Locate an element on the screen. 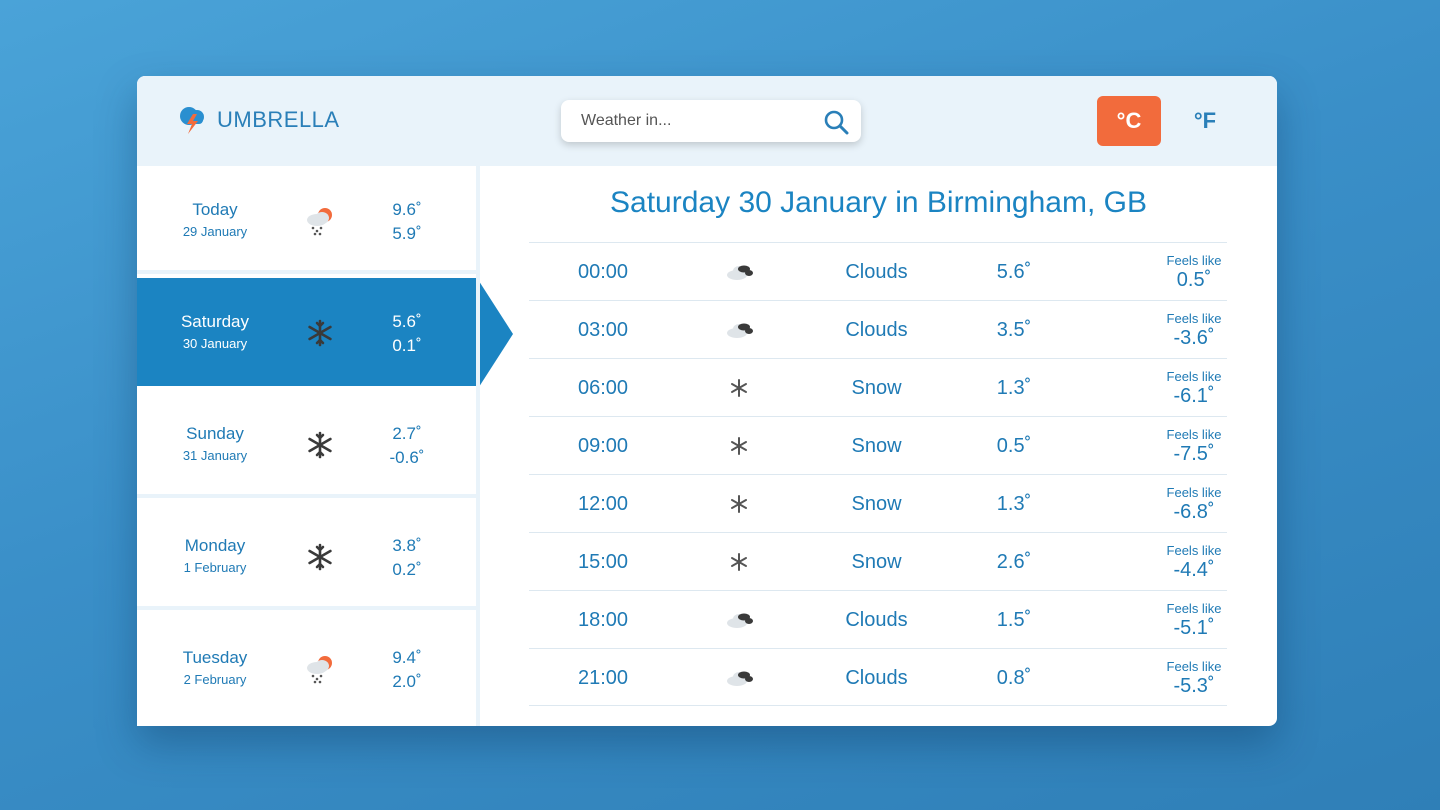  active-day-arrow is located at coordinates (495, 334).